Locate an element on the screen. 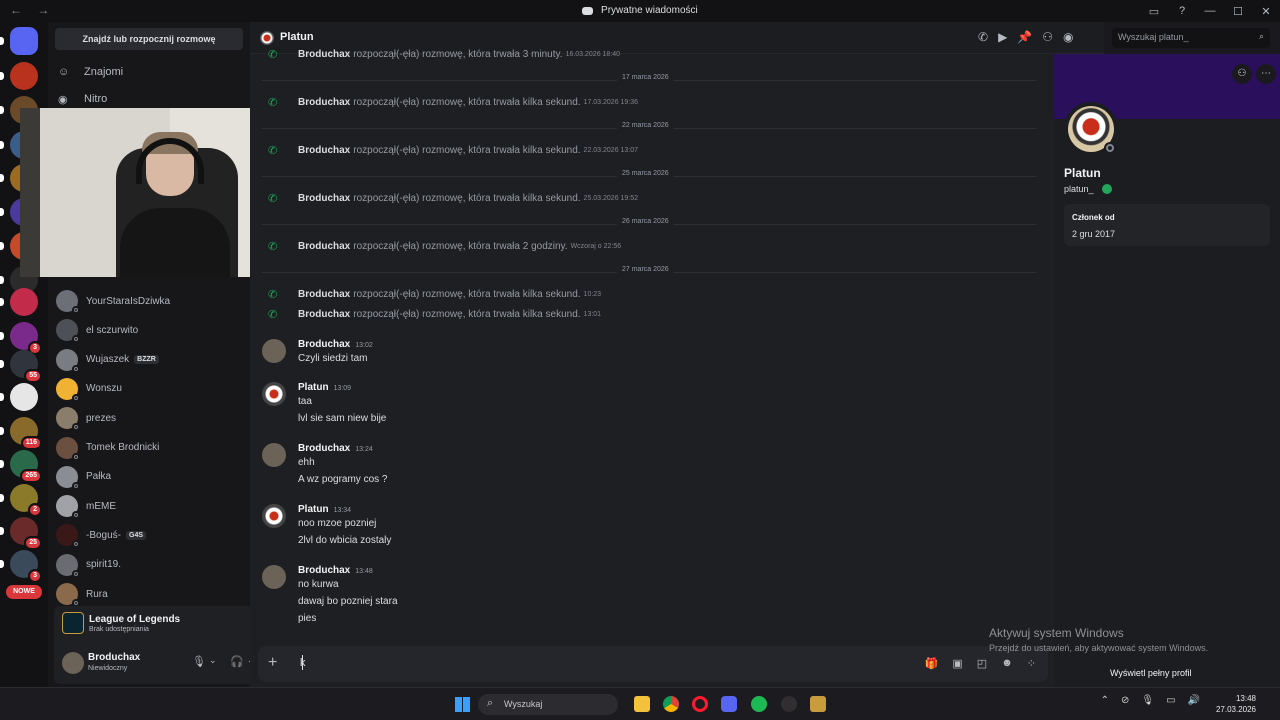 The height and width of the screenshot is (720, 1280). dm-list-item: Tomek Brodnicki is located at coordinates (149, 448).